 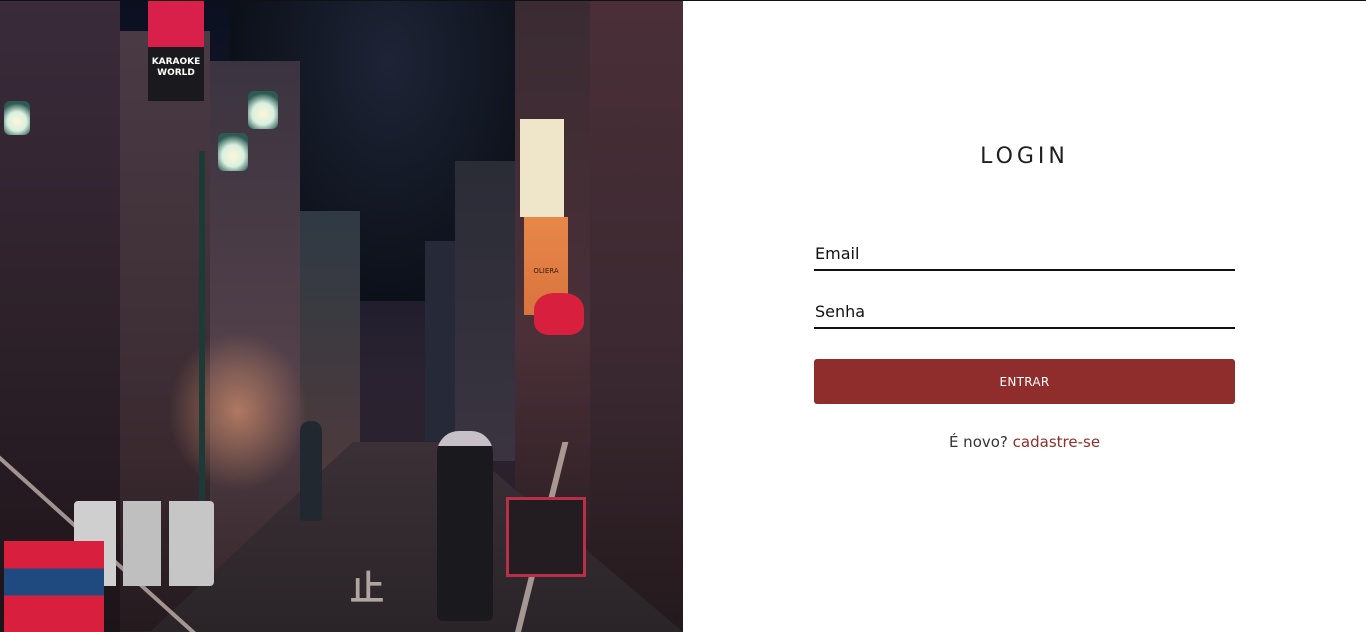 What do you see at coordinates (368, 589) in the screenshot?
I see `road-marking: 止` at bounding box center [368, 589].